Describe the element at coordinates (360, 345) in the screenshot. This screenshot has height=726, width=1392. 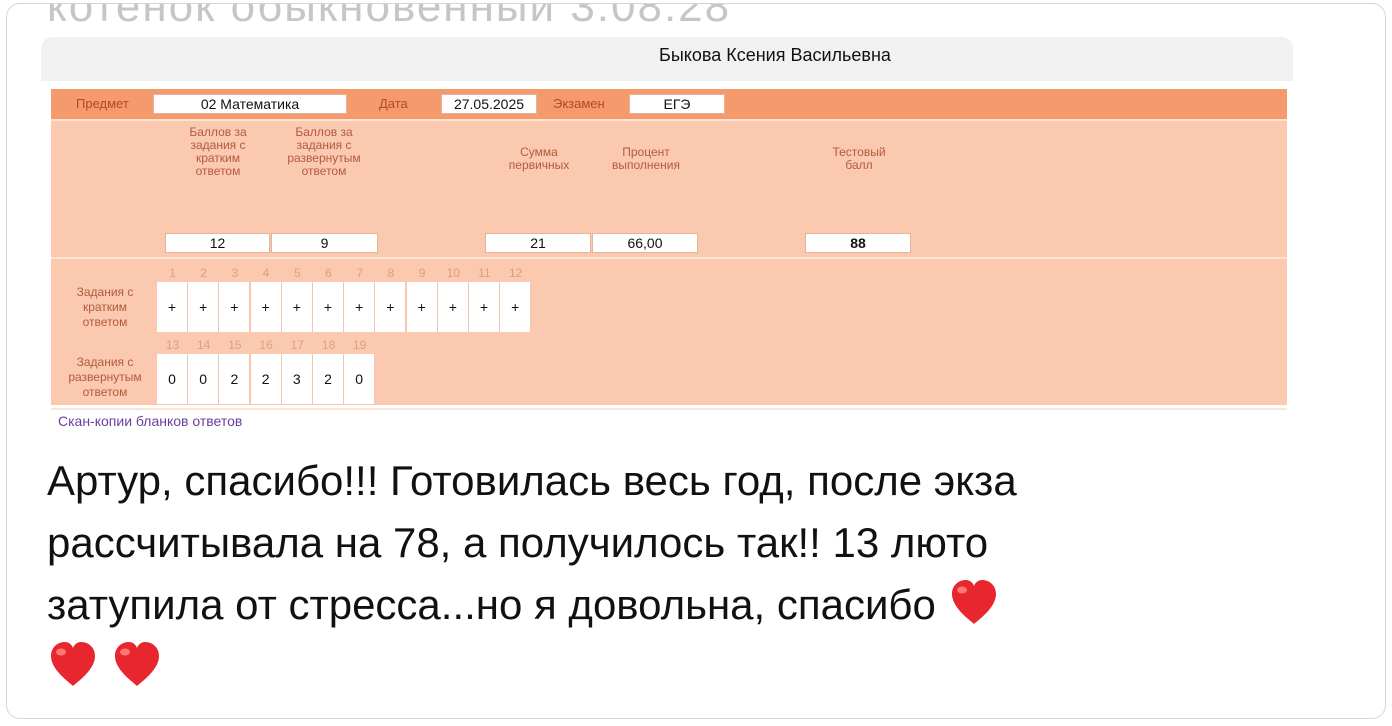
I see `task-number: 19` at that location.